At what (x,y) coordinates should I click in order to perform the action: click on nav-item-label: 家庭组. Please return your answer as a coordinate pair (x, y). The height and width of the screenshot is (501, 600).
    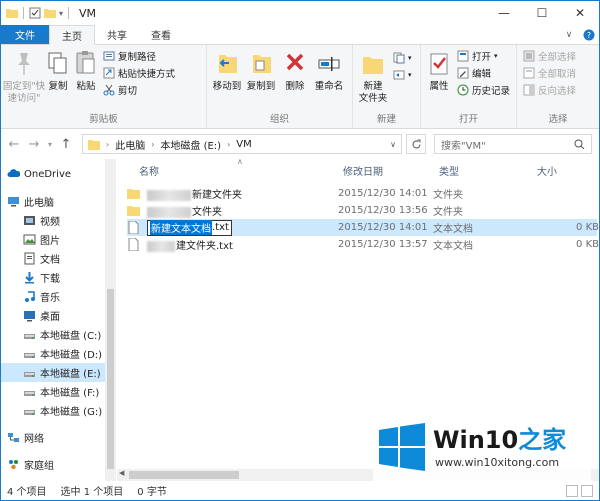
    Looking at the image, I should click on (39, 466).